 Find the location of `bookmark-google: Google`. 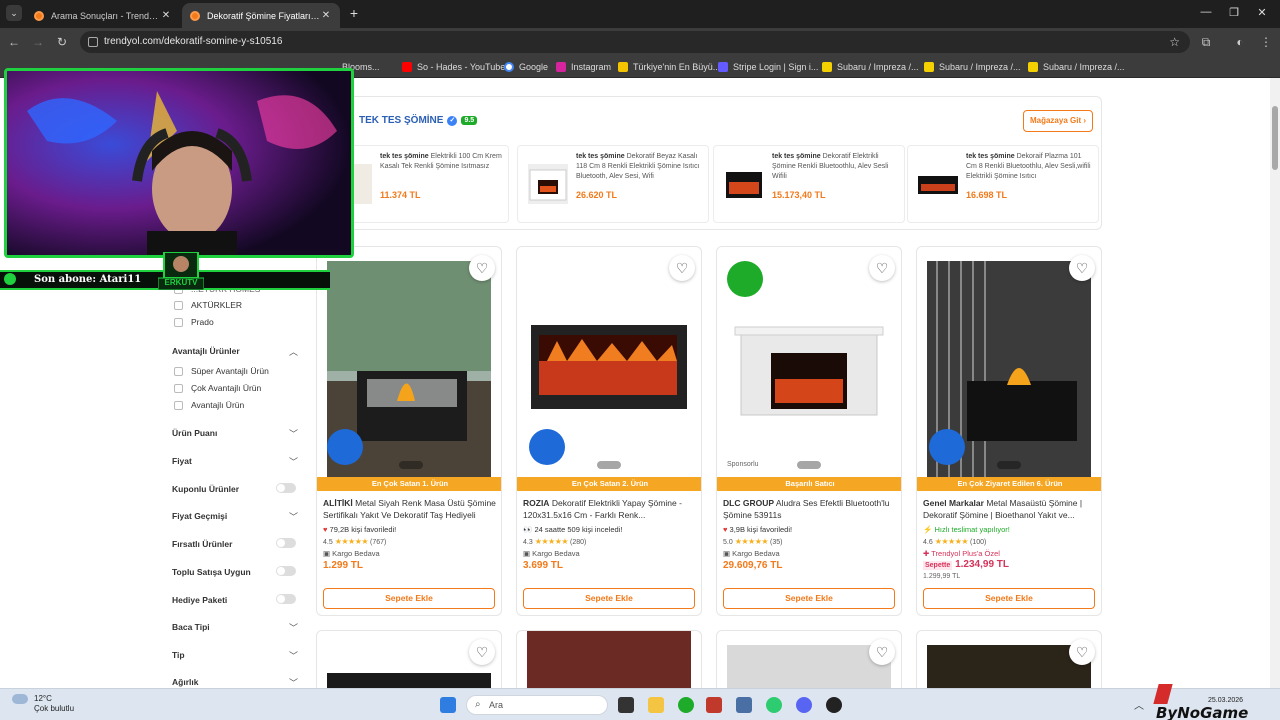

bookmark-google: Google is located at coordinates (526, 67).